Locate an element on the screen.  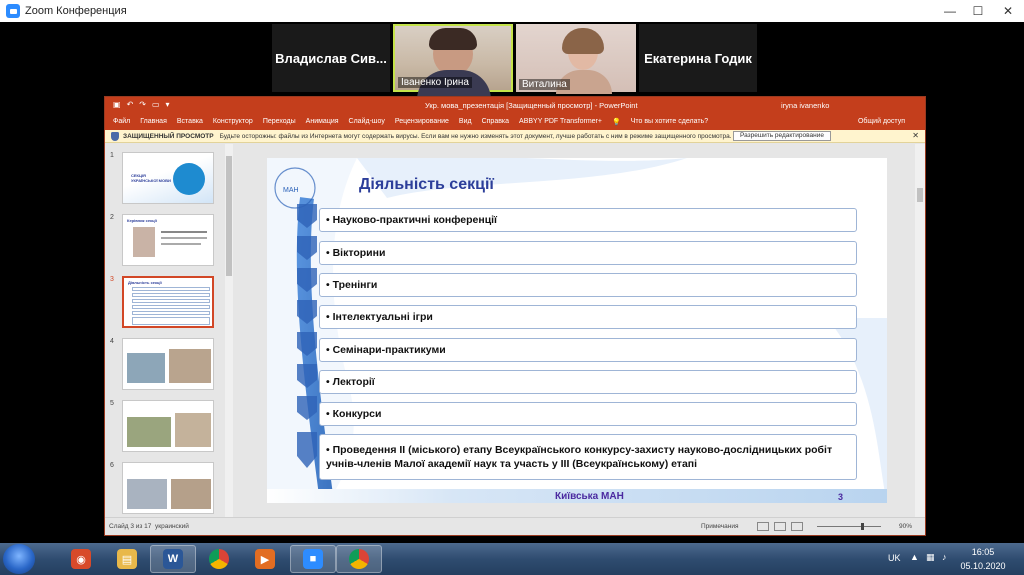
zoom-app-icon: ■ is located at coordinates (313, 559).